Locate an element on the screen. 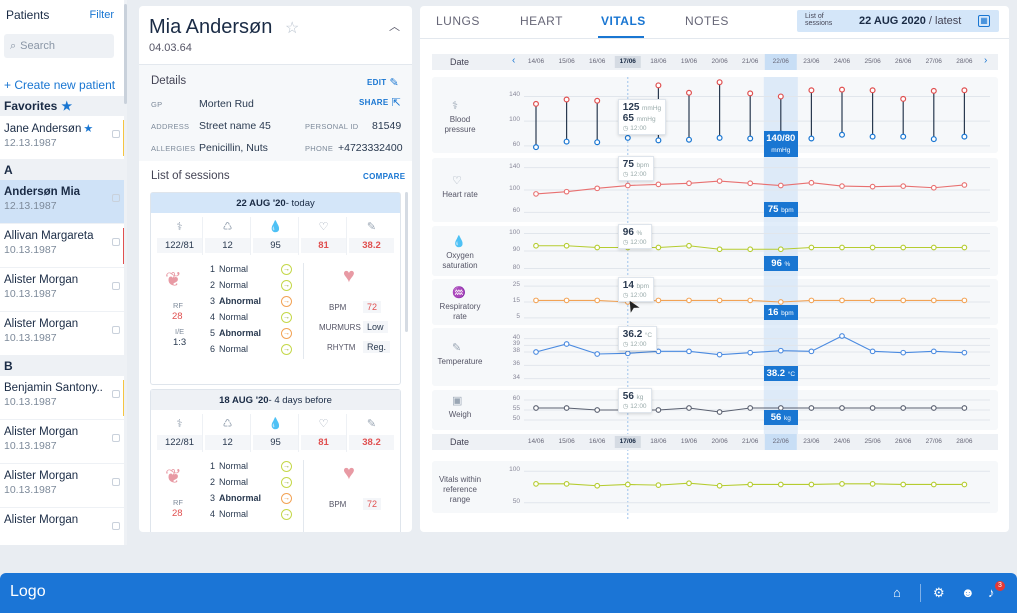 Image resolution: width=1017 pixels, height=613 pixels. patient-list-item: Benjamin Santony.. 10.13.1987 is located at coordinates (63, 398).